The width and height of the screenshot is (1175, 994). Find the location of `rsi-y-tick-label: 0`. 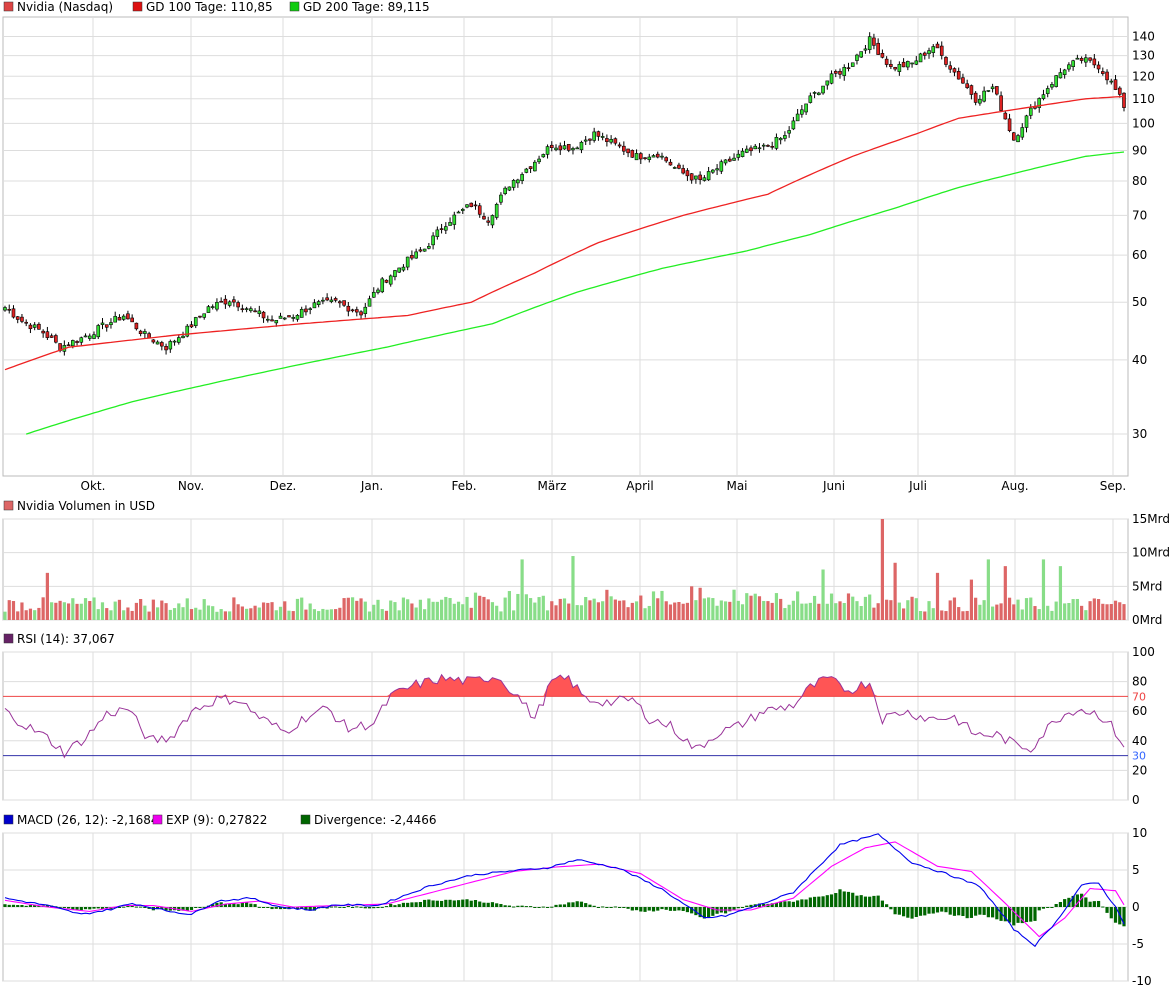

rsi-y-tick-label: 0 is located at coordinates (1136, 800).